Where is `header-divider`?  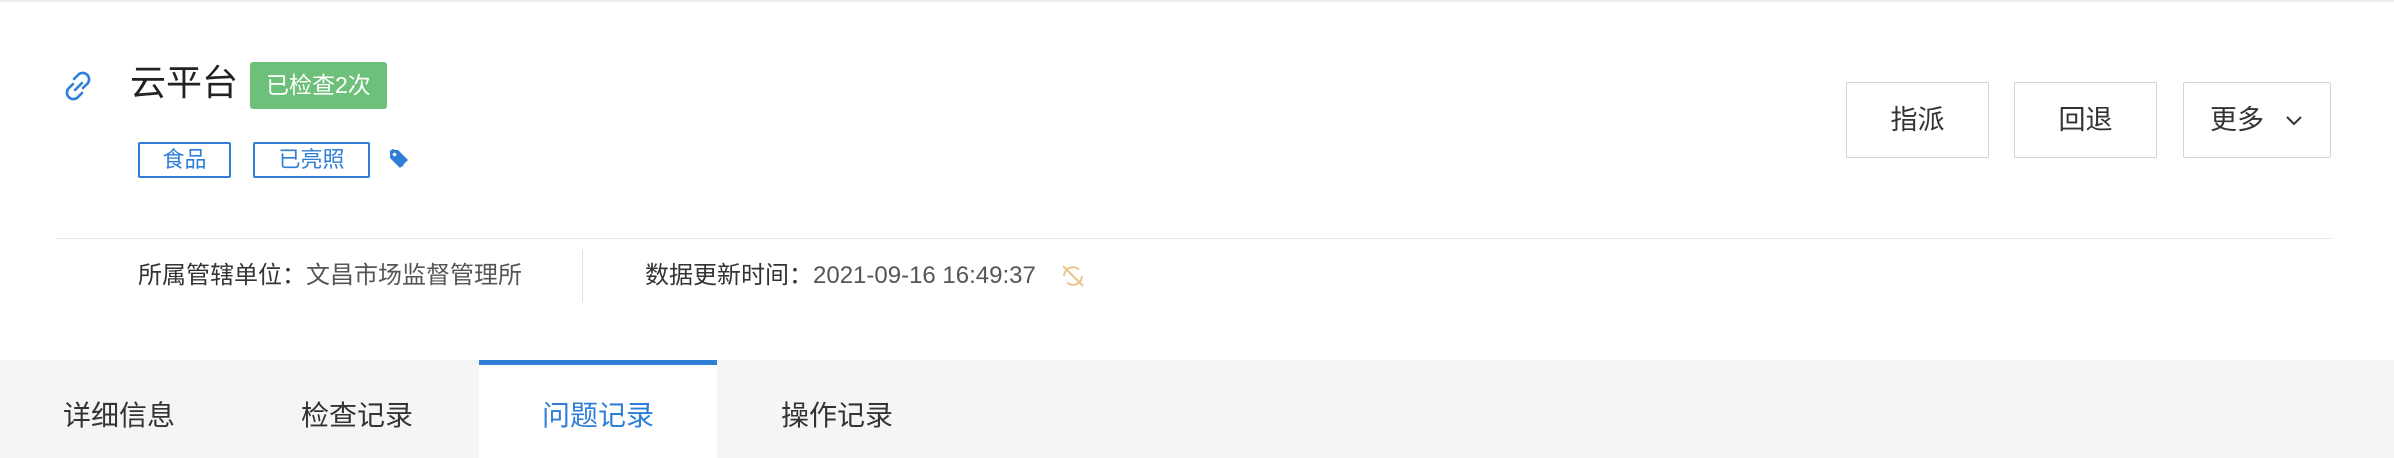
header-divider is located at coordinates (1194, 238).